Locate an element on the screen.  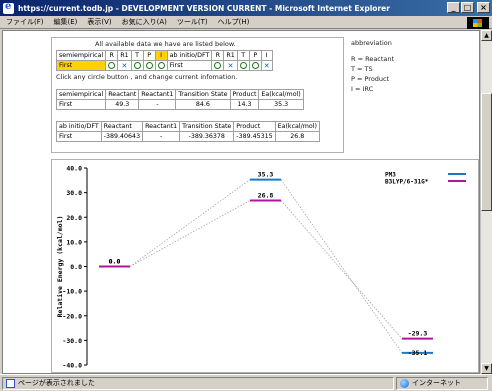
vertical-scrollbar: ▲ ▼ is located at coordinates (486, 202).